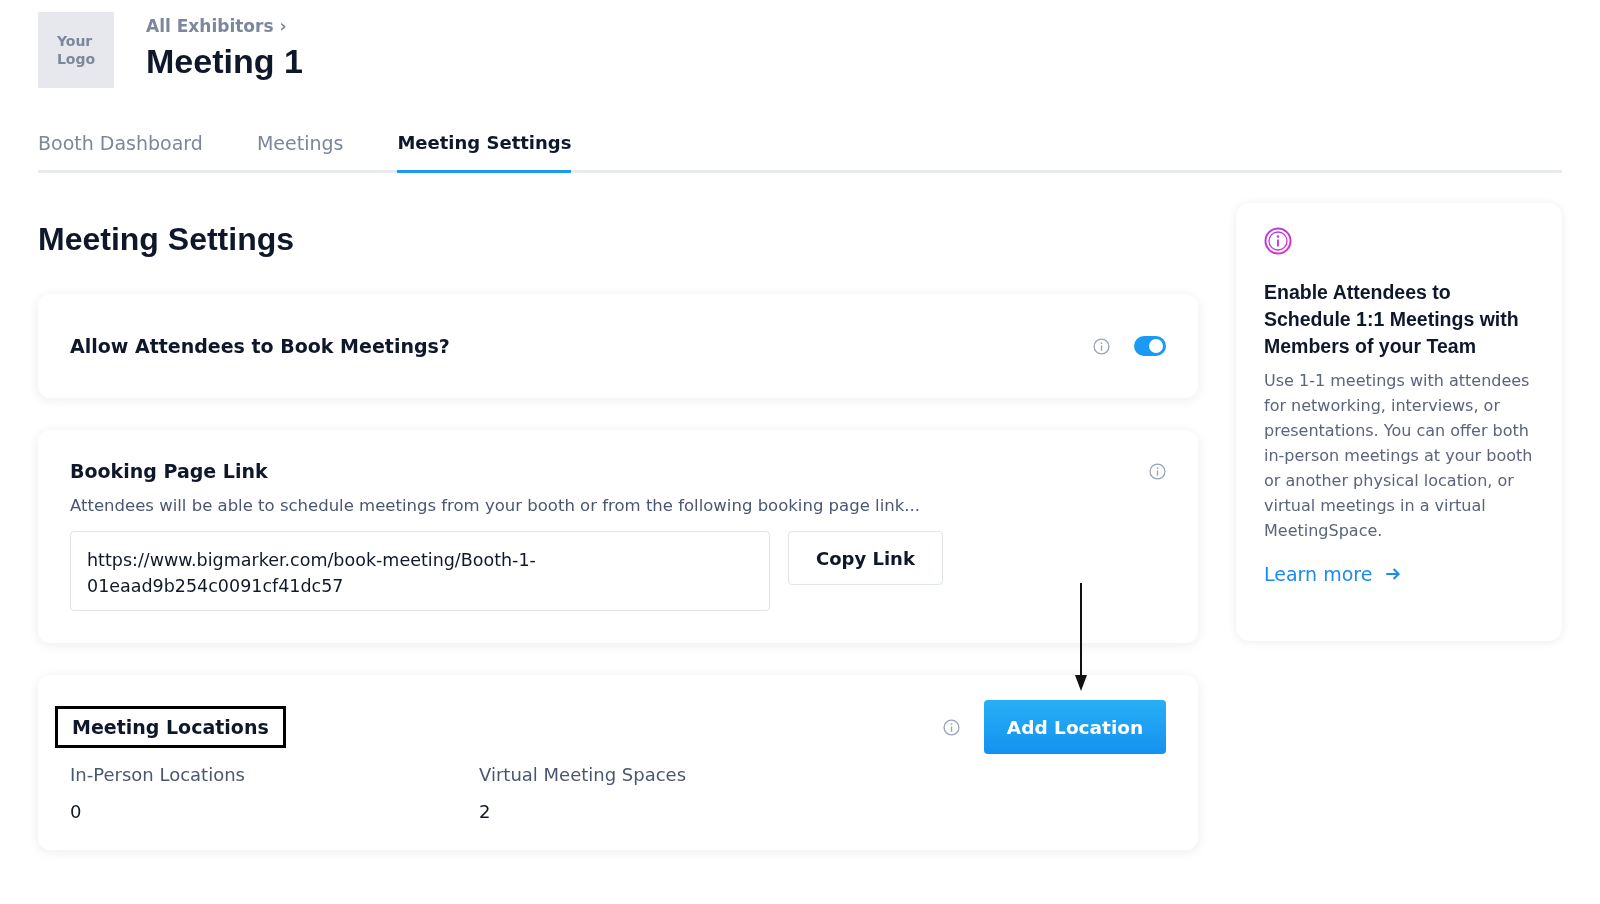 The image size is (1600, 904). What do you see at coordinates (1399, 456) in the screenshot?
I see `card-text: Use 1-1 meetings with attendees for networking, interviews, or presentations. You can offer both in-person meetings at your booth or another physical location, or virtual meetings in a virtual MeetingSpace.` at bounding box center [1399, 456].